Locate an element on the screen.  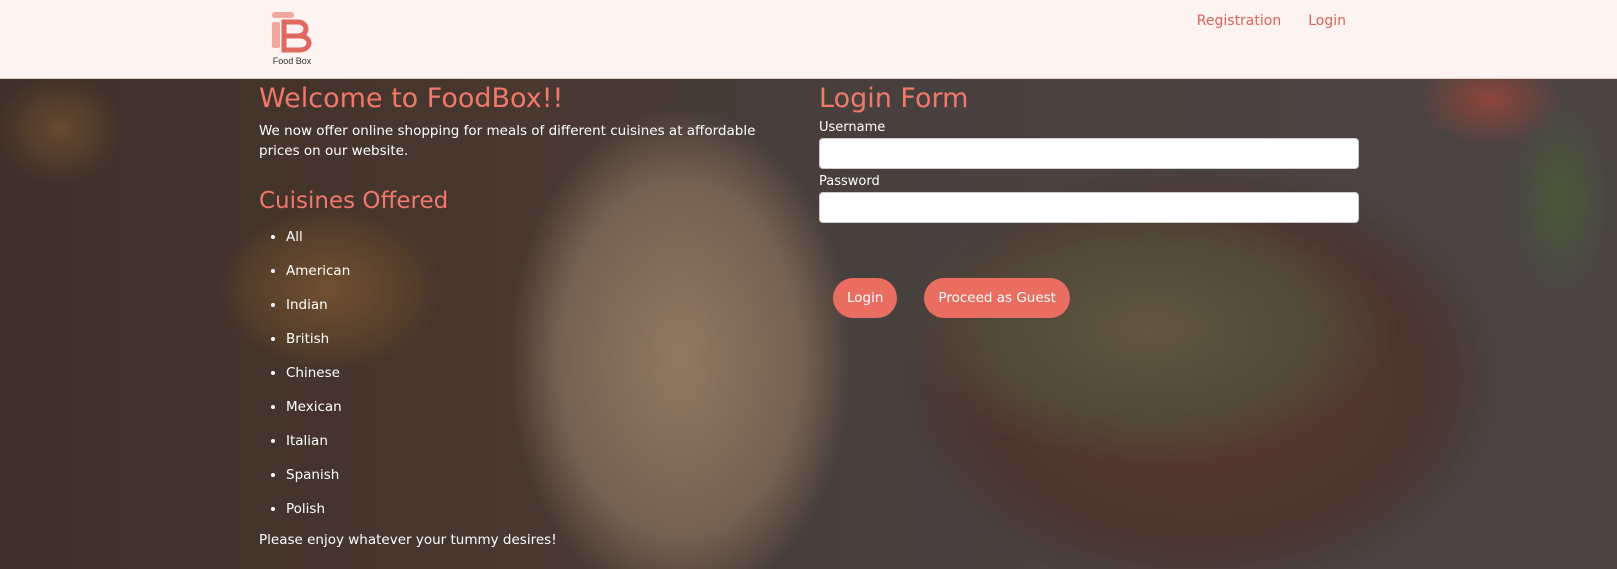
username-label: Username is located at coordinates (852, 127).